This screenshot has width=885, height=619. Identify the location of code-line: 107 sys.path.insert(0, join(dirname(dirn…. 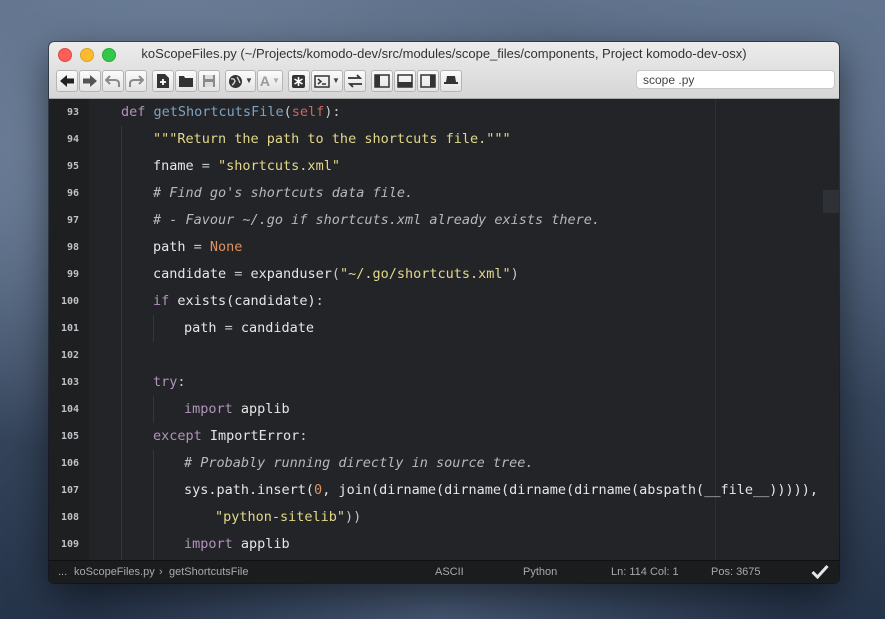
(444, 490).